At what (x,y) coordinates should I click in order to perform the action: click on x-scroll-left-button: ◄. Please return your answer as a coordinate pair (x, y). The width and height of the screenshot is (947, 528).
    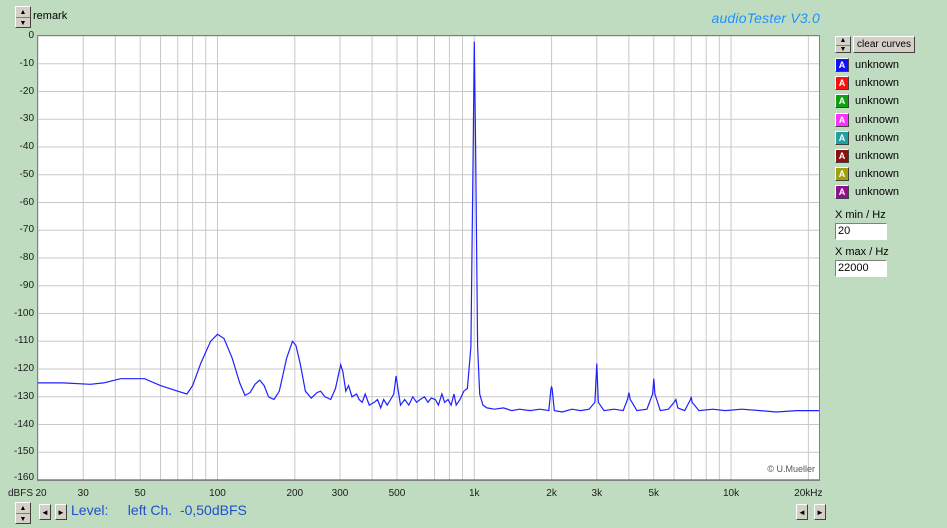
    Looking at the image, I should click on (802, 512).